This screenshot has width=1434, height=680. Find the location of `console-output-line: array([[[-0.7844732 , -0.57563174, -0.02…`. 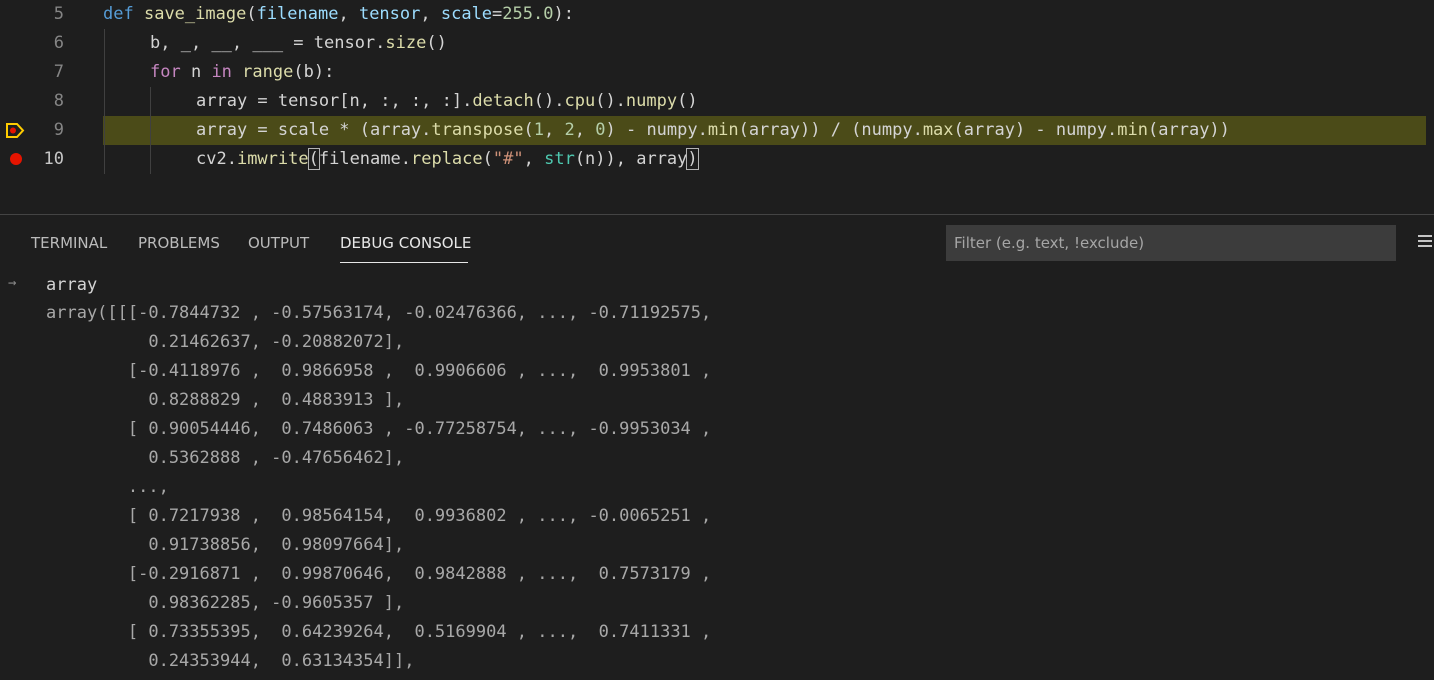

console-output-line: array([[[-0.7844732 , -0.57563174, -0.02… is located at coordinates (379, 313).